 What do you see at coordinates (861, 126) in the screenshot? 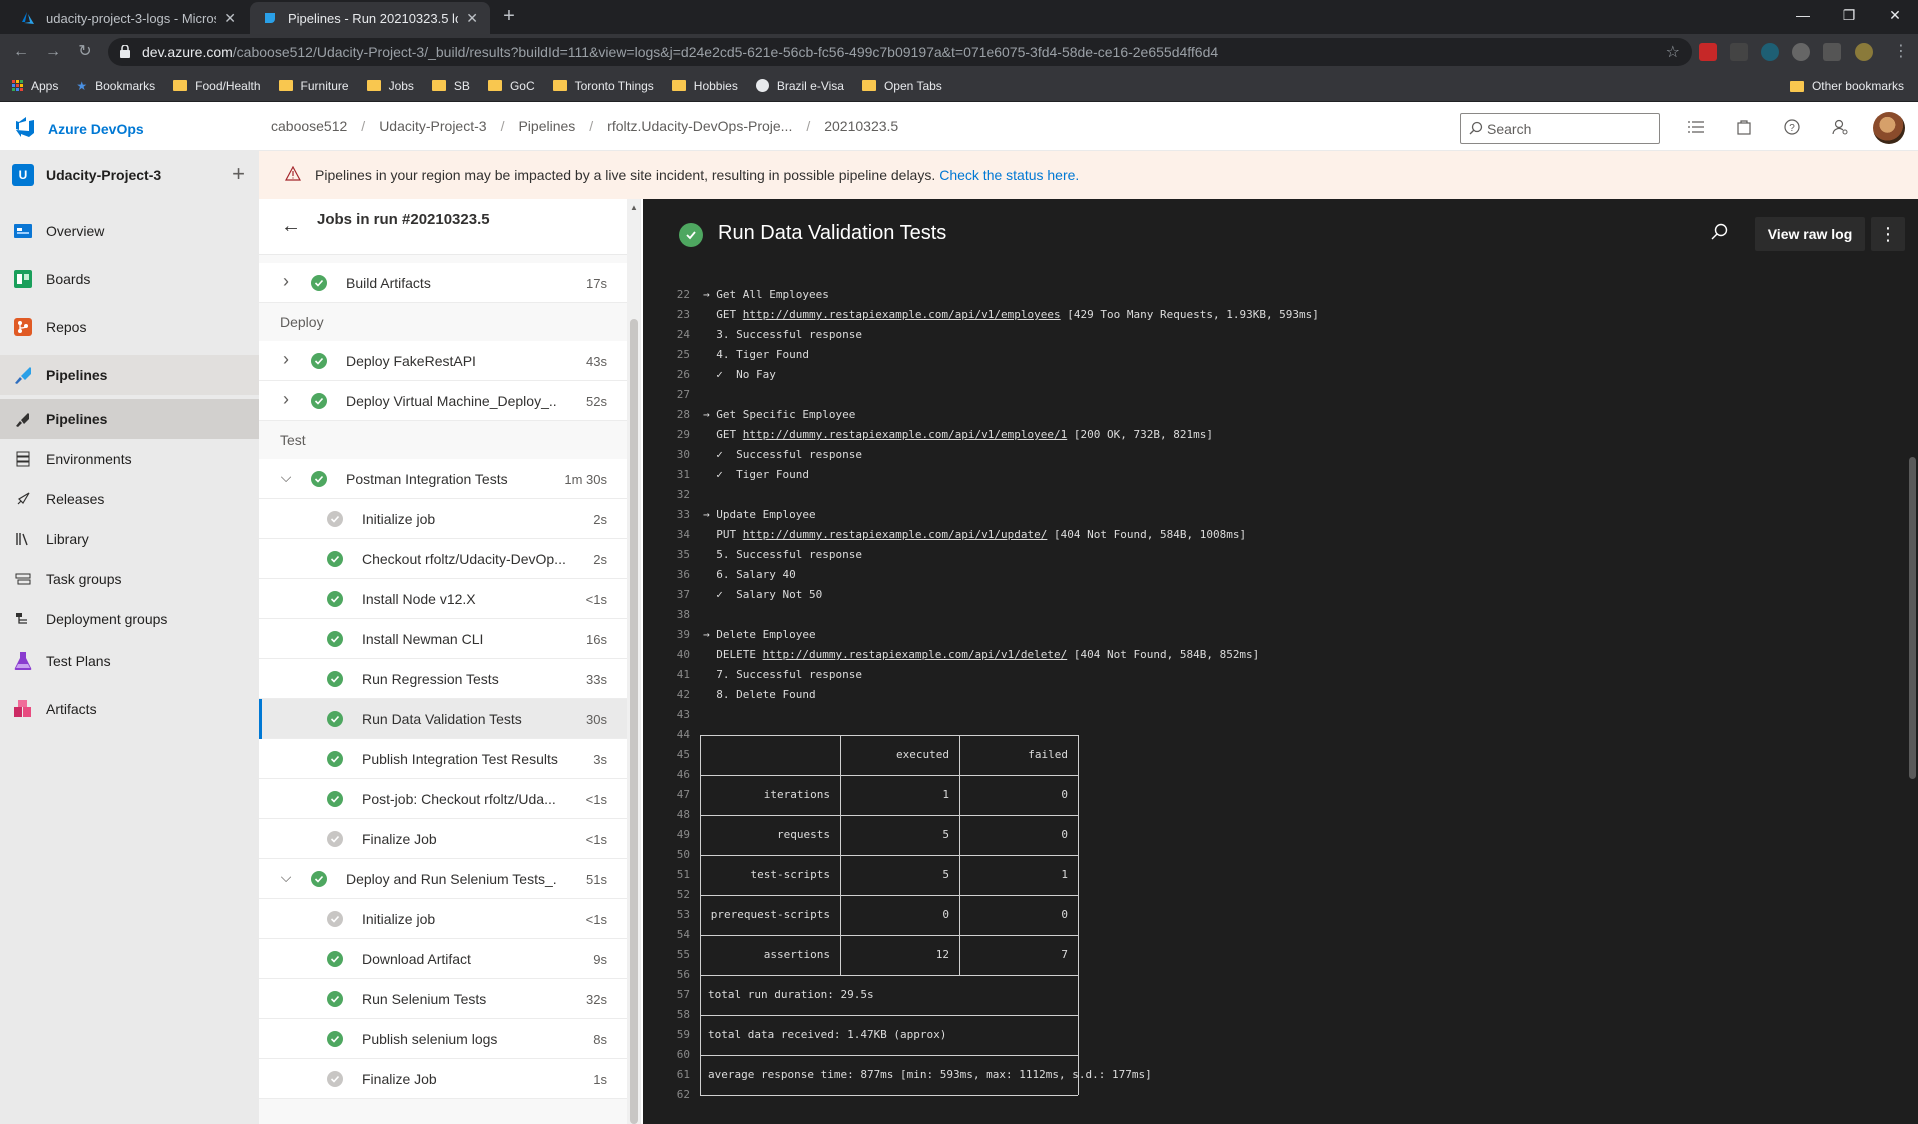
I see `breadcrumb-run: 20210323.5` at bounding box center [861, 126].